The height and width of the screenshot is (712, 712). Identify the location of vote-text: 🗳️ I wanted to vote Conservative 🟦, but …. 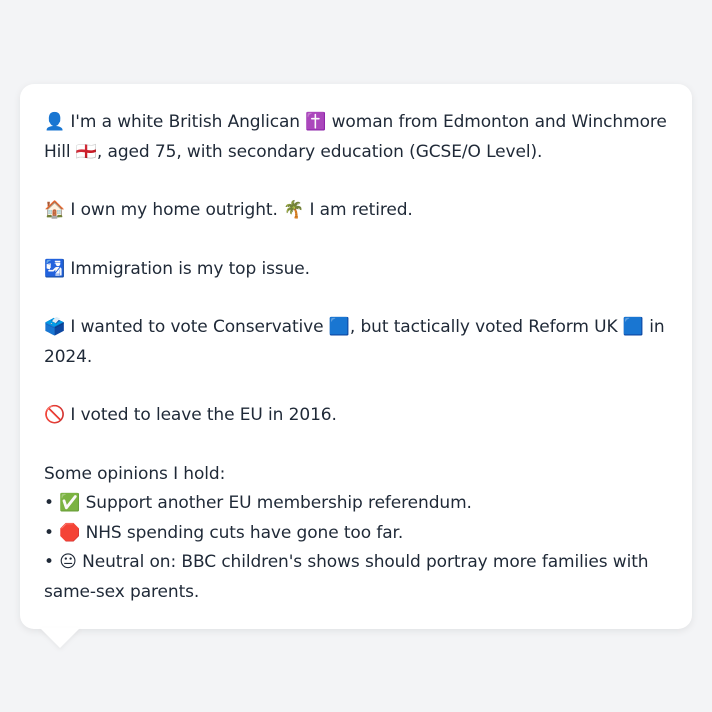
(354, 342).